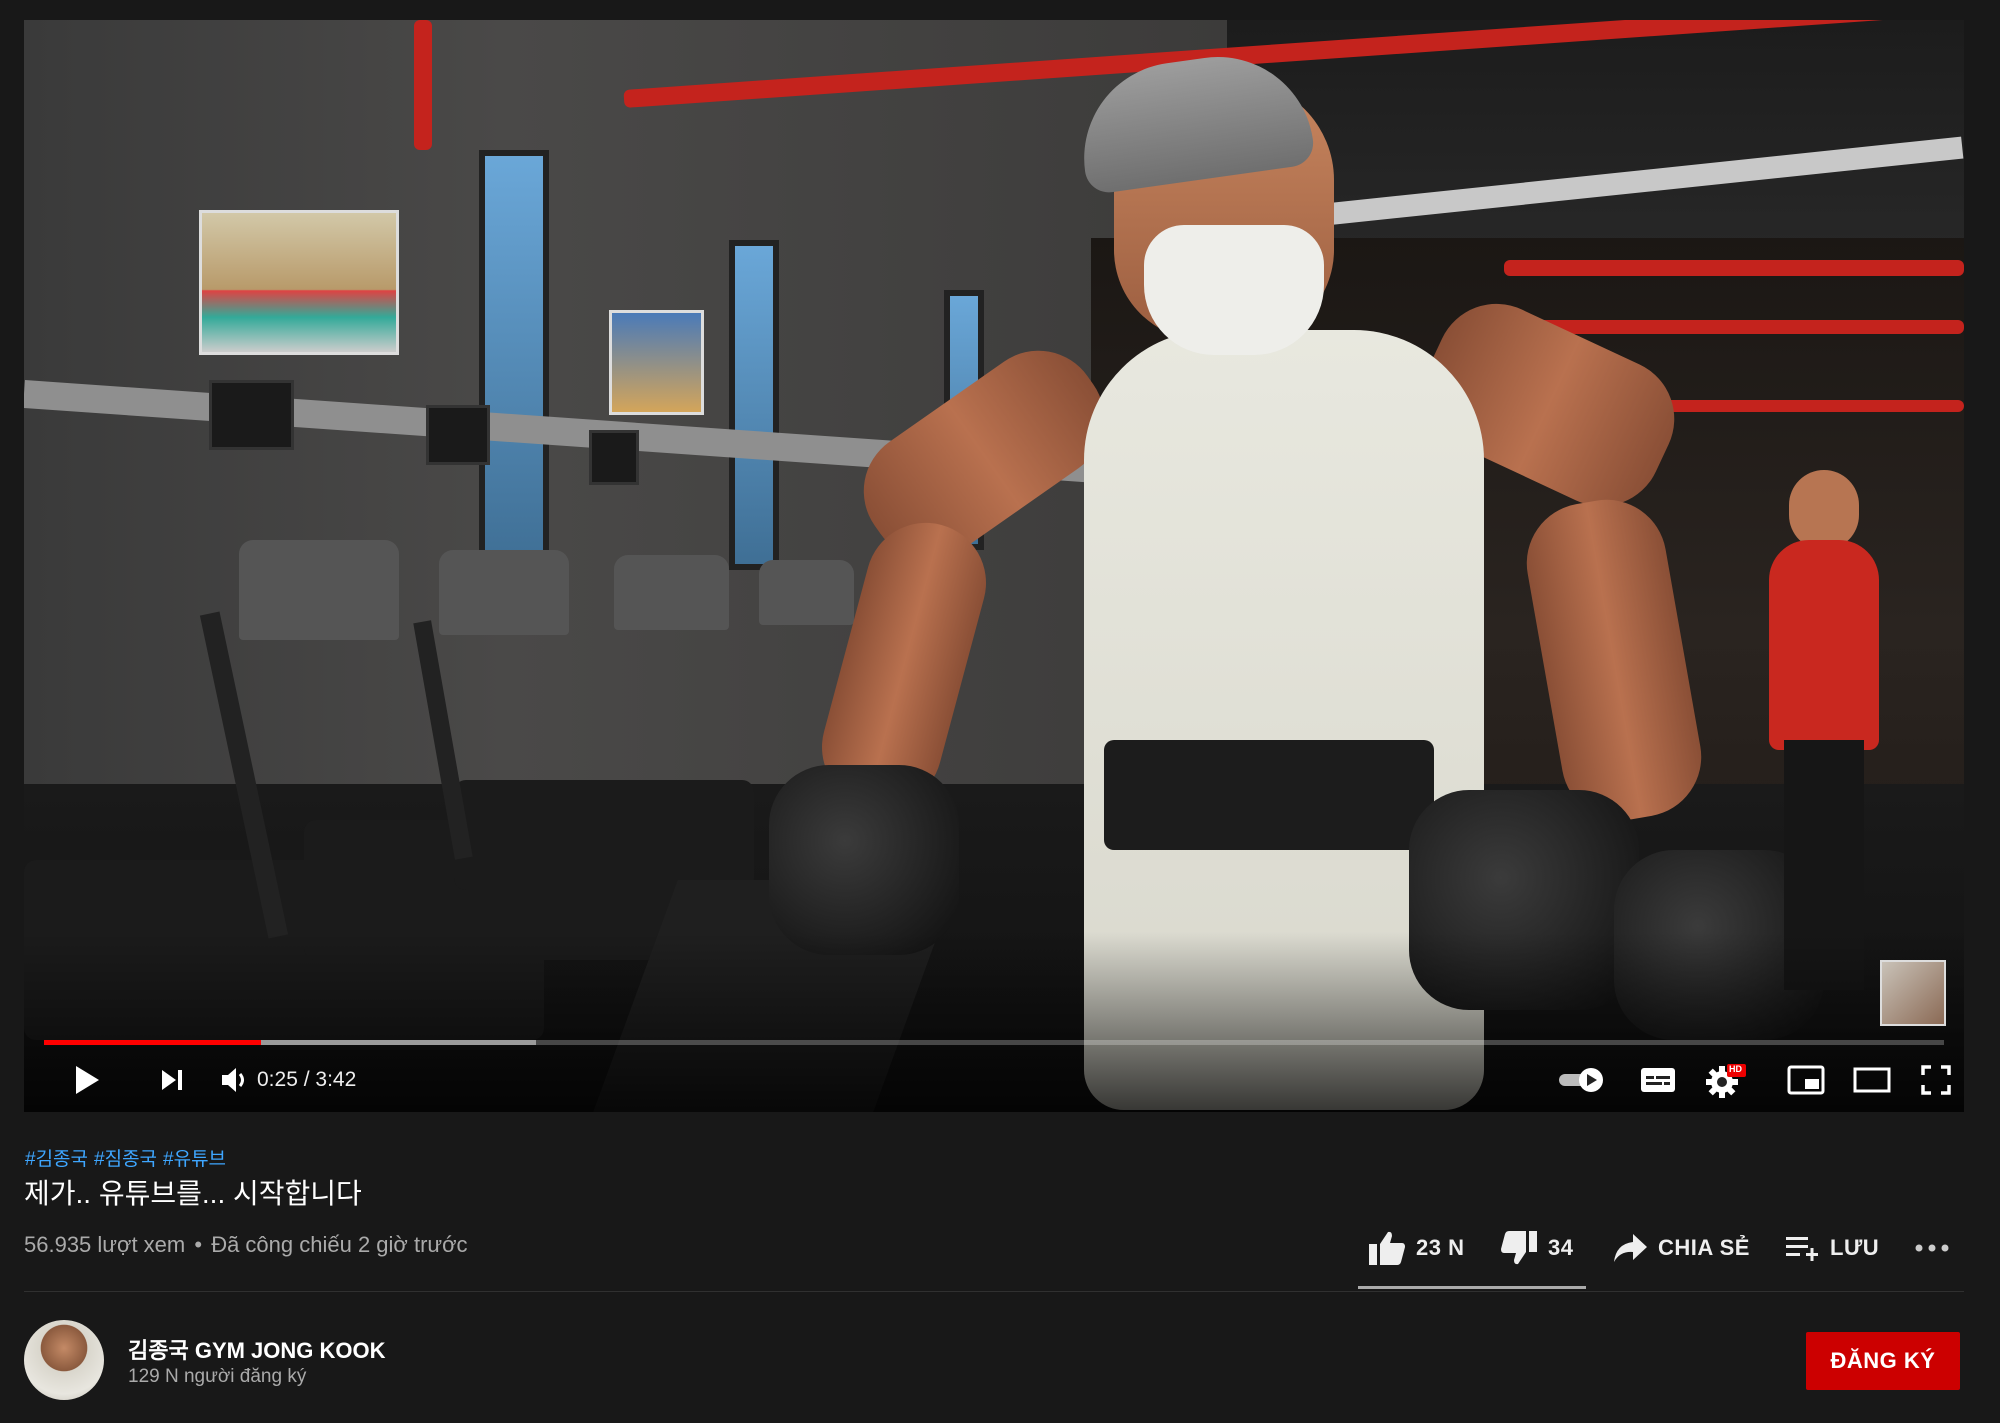 The image size is (2000, 1423). Describe the element at coordinates (1802, 1249) in the screenshot. I see `playlist-add-icon` at that location.